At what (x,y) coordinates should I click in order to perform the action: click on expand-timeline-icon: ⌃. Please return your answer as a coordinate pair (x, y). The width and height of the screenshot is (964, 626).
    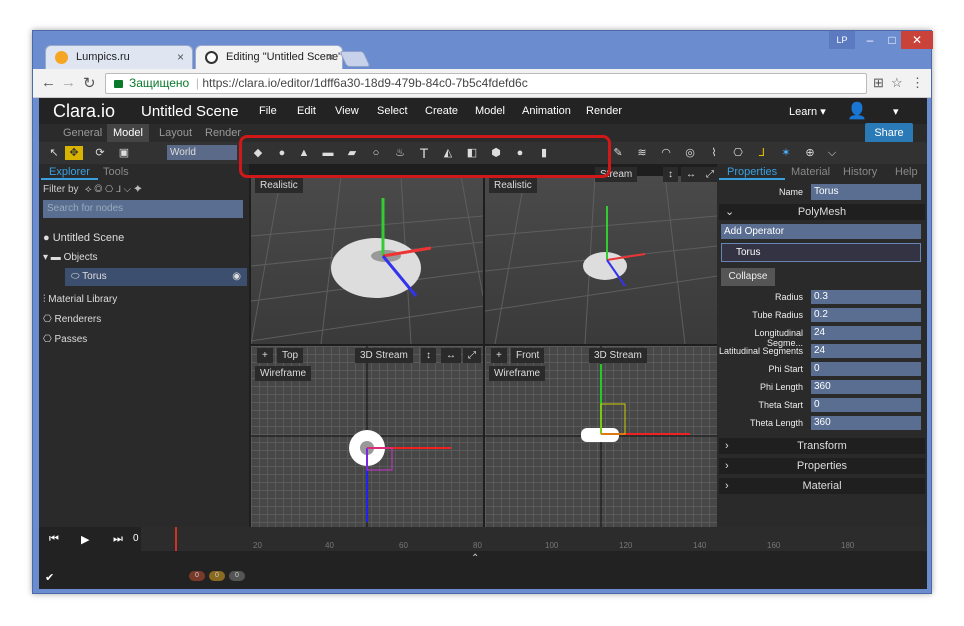
    Looking at the image, I should click on (475, 558).